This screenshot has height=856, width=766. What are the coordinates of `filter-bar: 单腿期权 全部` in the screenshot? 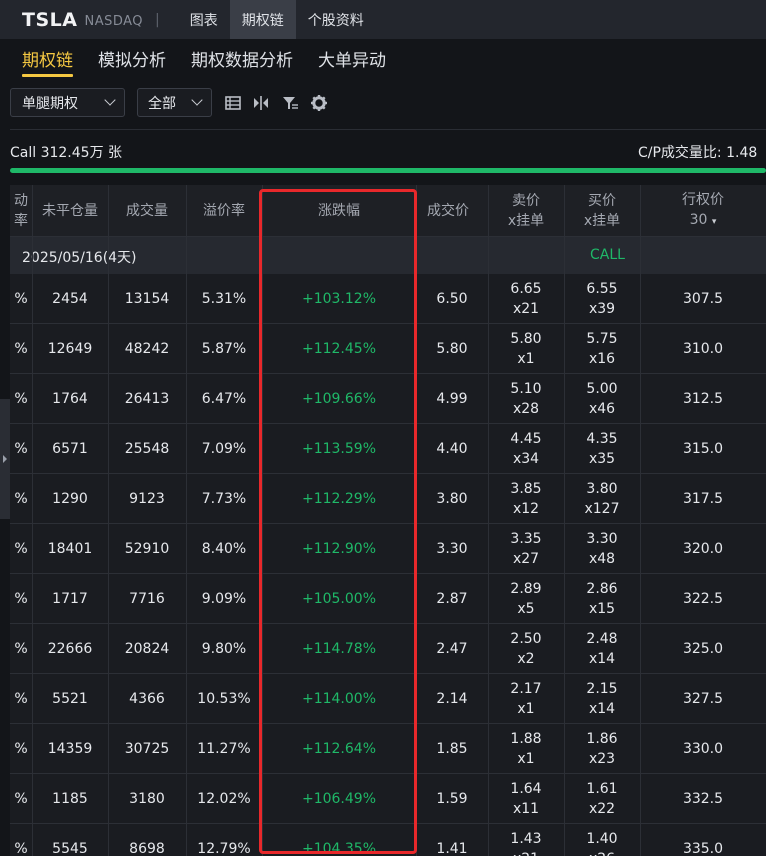 It's located at (383, 104).